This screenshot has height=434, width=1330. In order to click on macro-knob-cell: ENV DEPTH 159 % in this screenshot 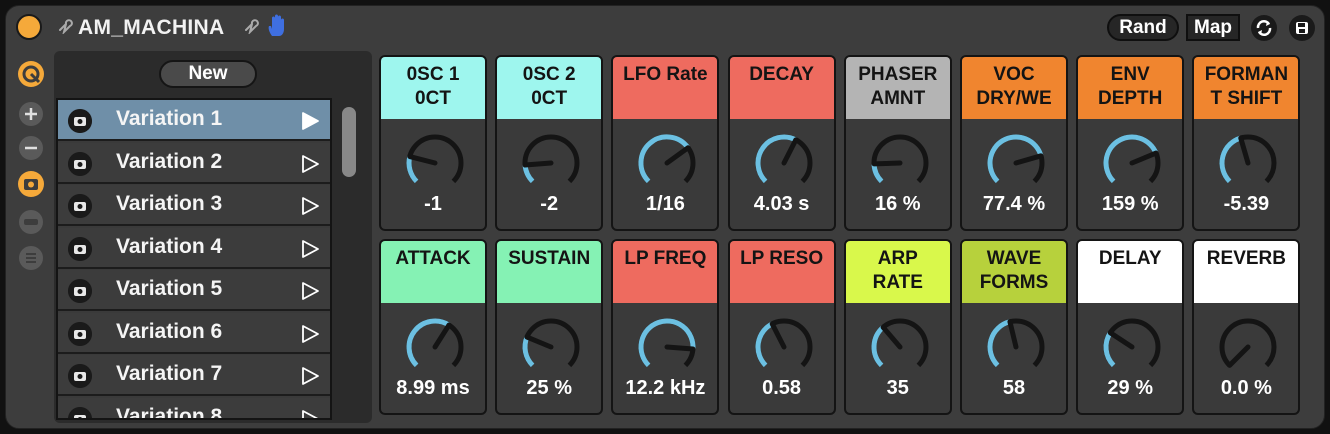, I will do `click(1130, 143)`.